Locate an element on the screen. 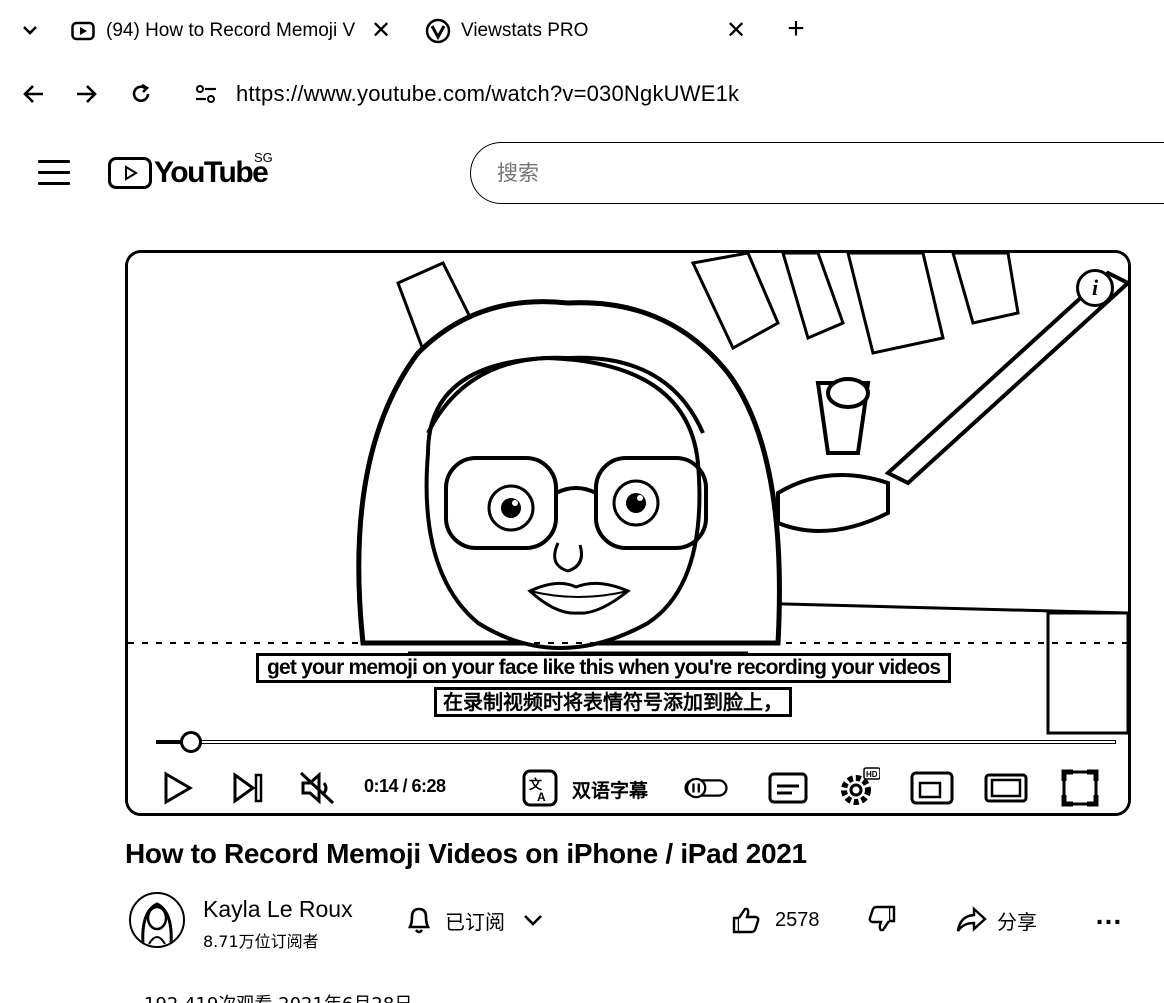 Image resolution: width=1164 pixels, height=1003 pixels. reload-icon is located at coordinates (141, 94).